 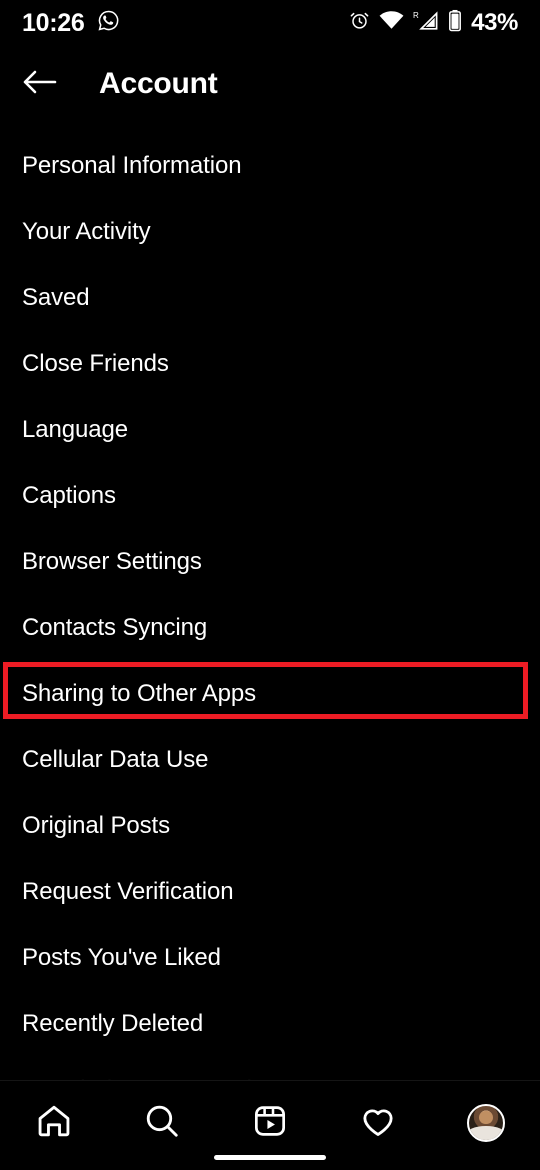 I want to click on home-icon, so click(x=54, y=1123).